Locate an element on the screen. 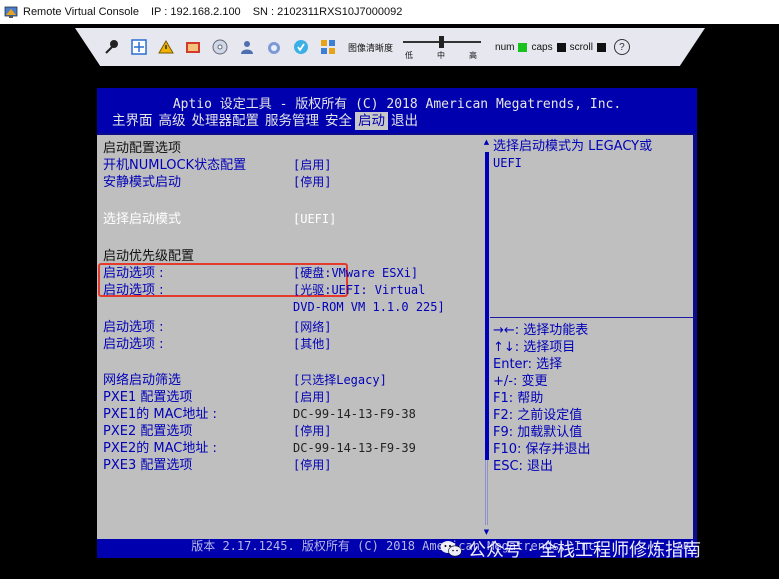  scroll-lock-label: scroll is located at coordinates (581, 47).